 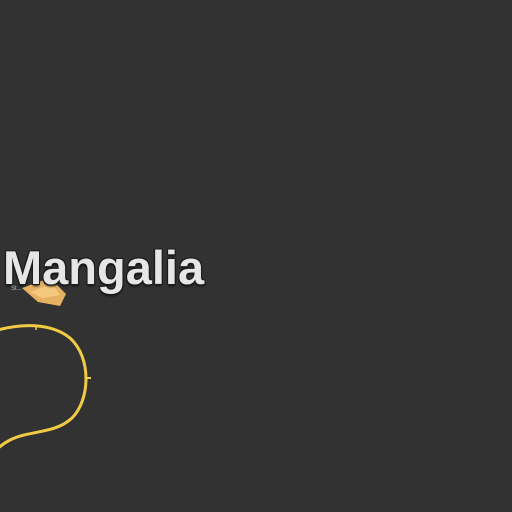 I want to click on city-label: Mangalia, so click(x=103, y=267).